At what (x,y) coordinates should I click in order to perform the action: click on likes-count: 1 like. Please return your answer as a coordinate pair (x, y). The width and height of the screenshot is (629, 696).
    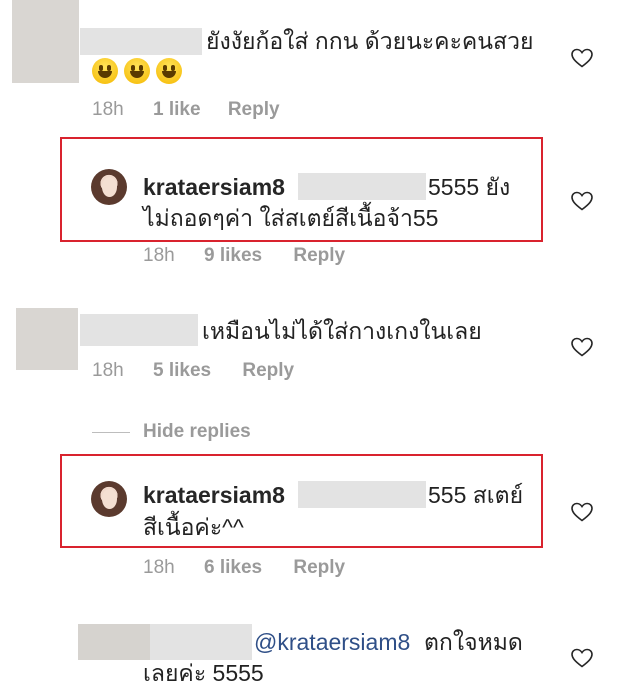
    Looking at the image, I should click on (177, 109).